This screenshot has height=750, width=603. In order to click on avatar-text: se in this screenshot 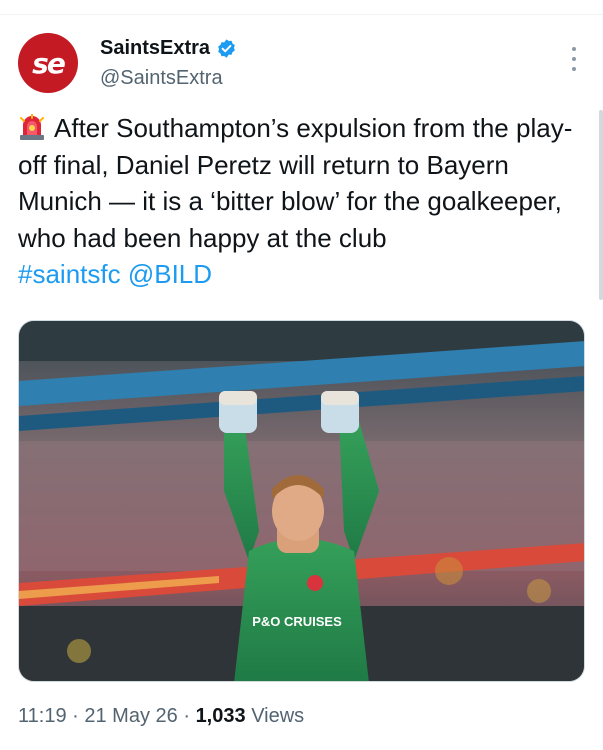, I will do `click(49, 63)`.